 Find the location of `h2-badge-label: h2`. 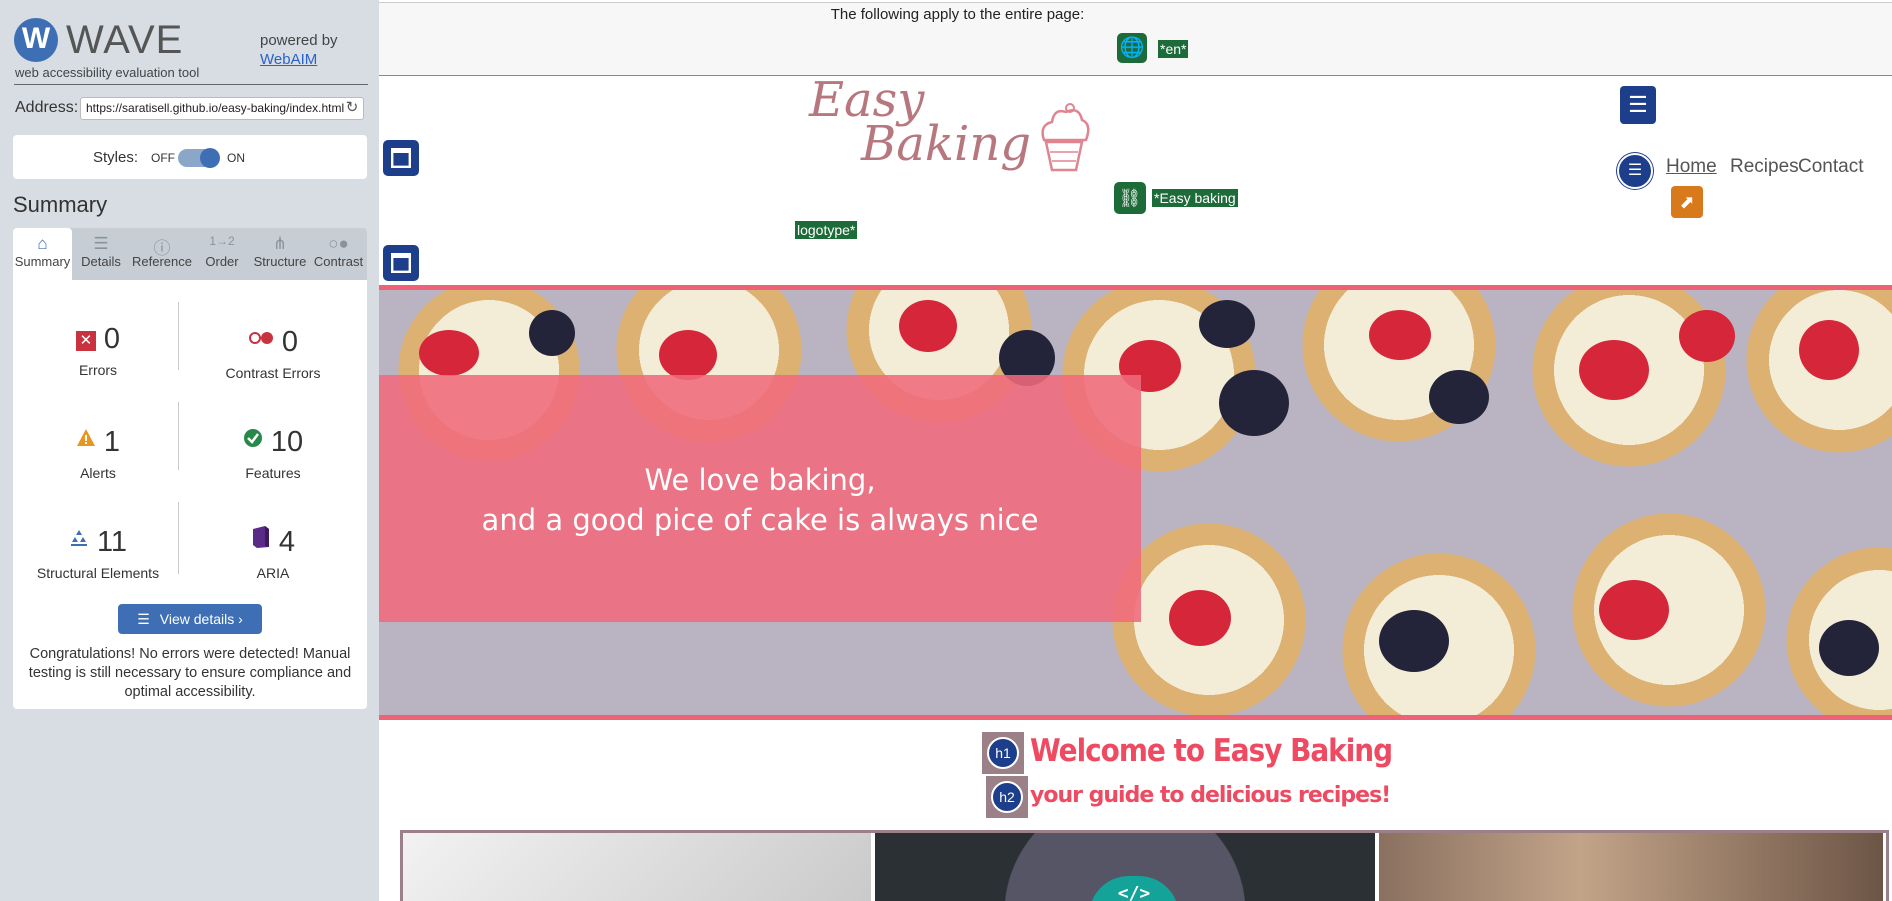

h2-badge-label: h2 is located at coordinates (1007, 797).